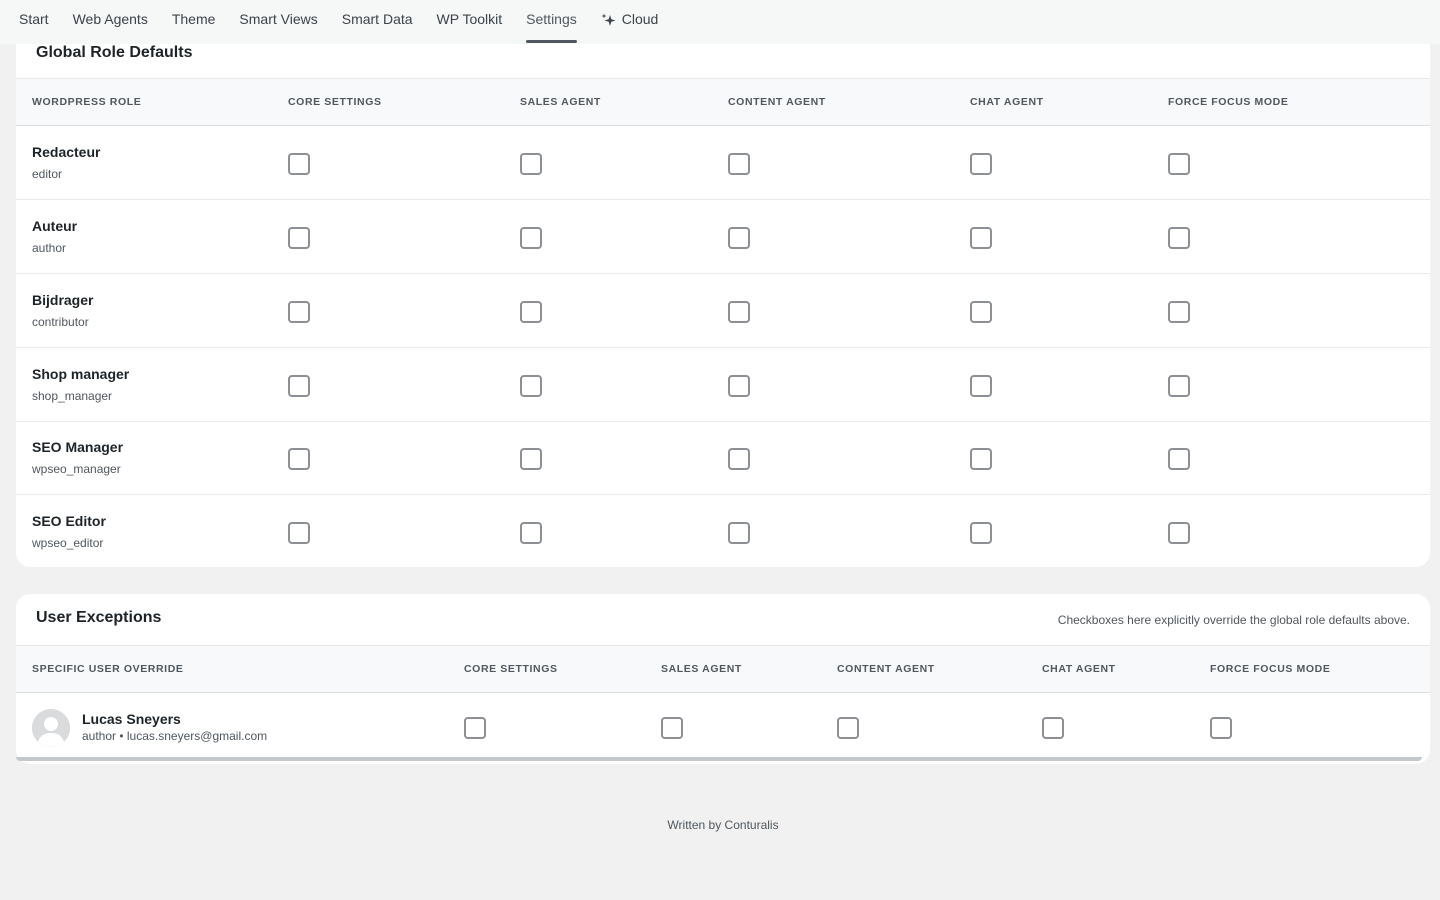  I want to click on avatar, so click(51, 728).